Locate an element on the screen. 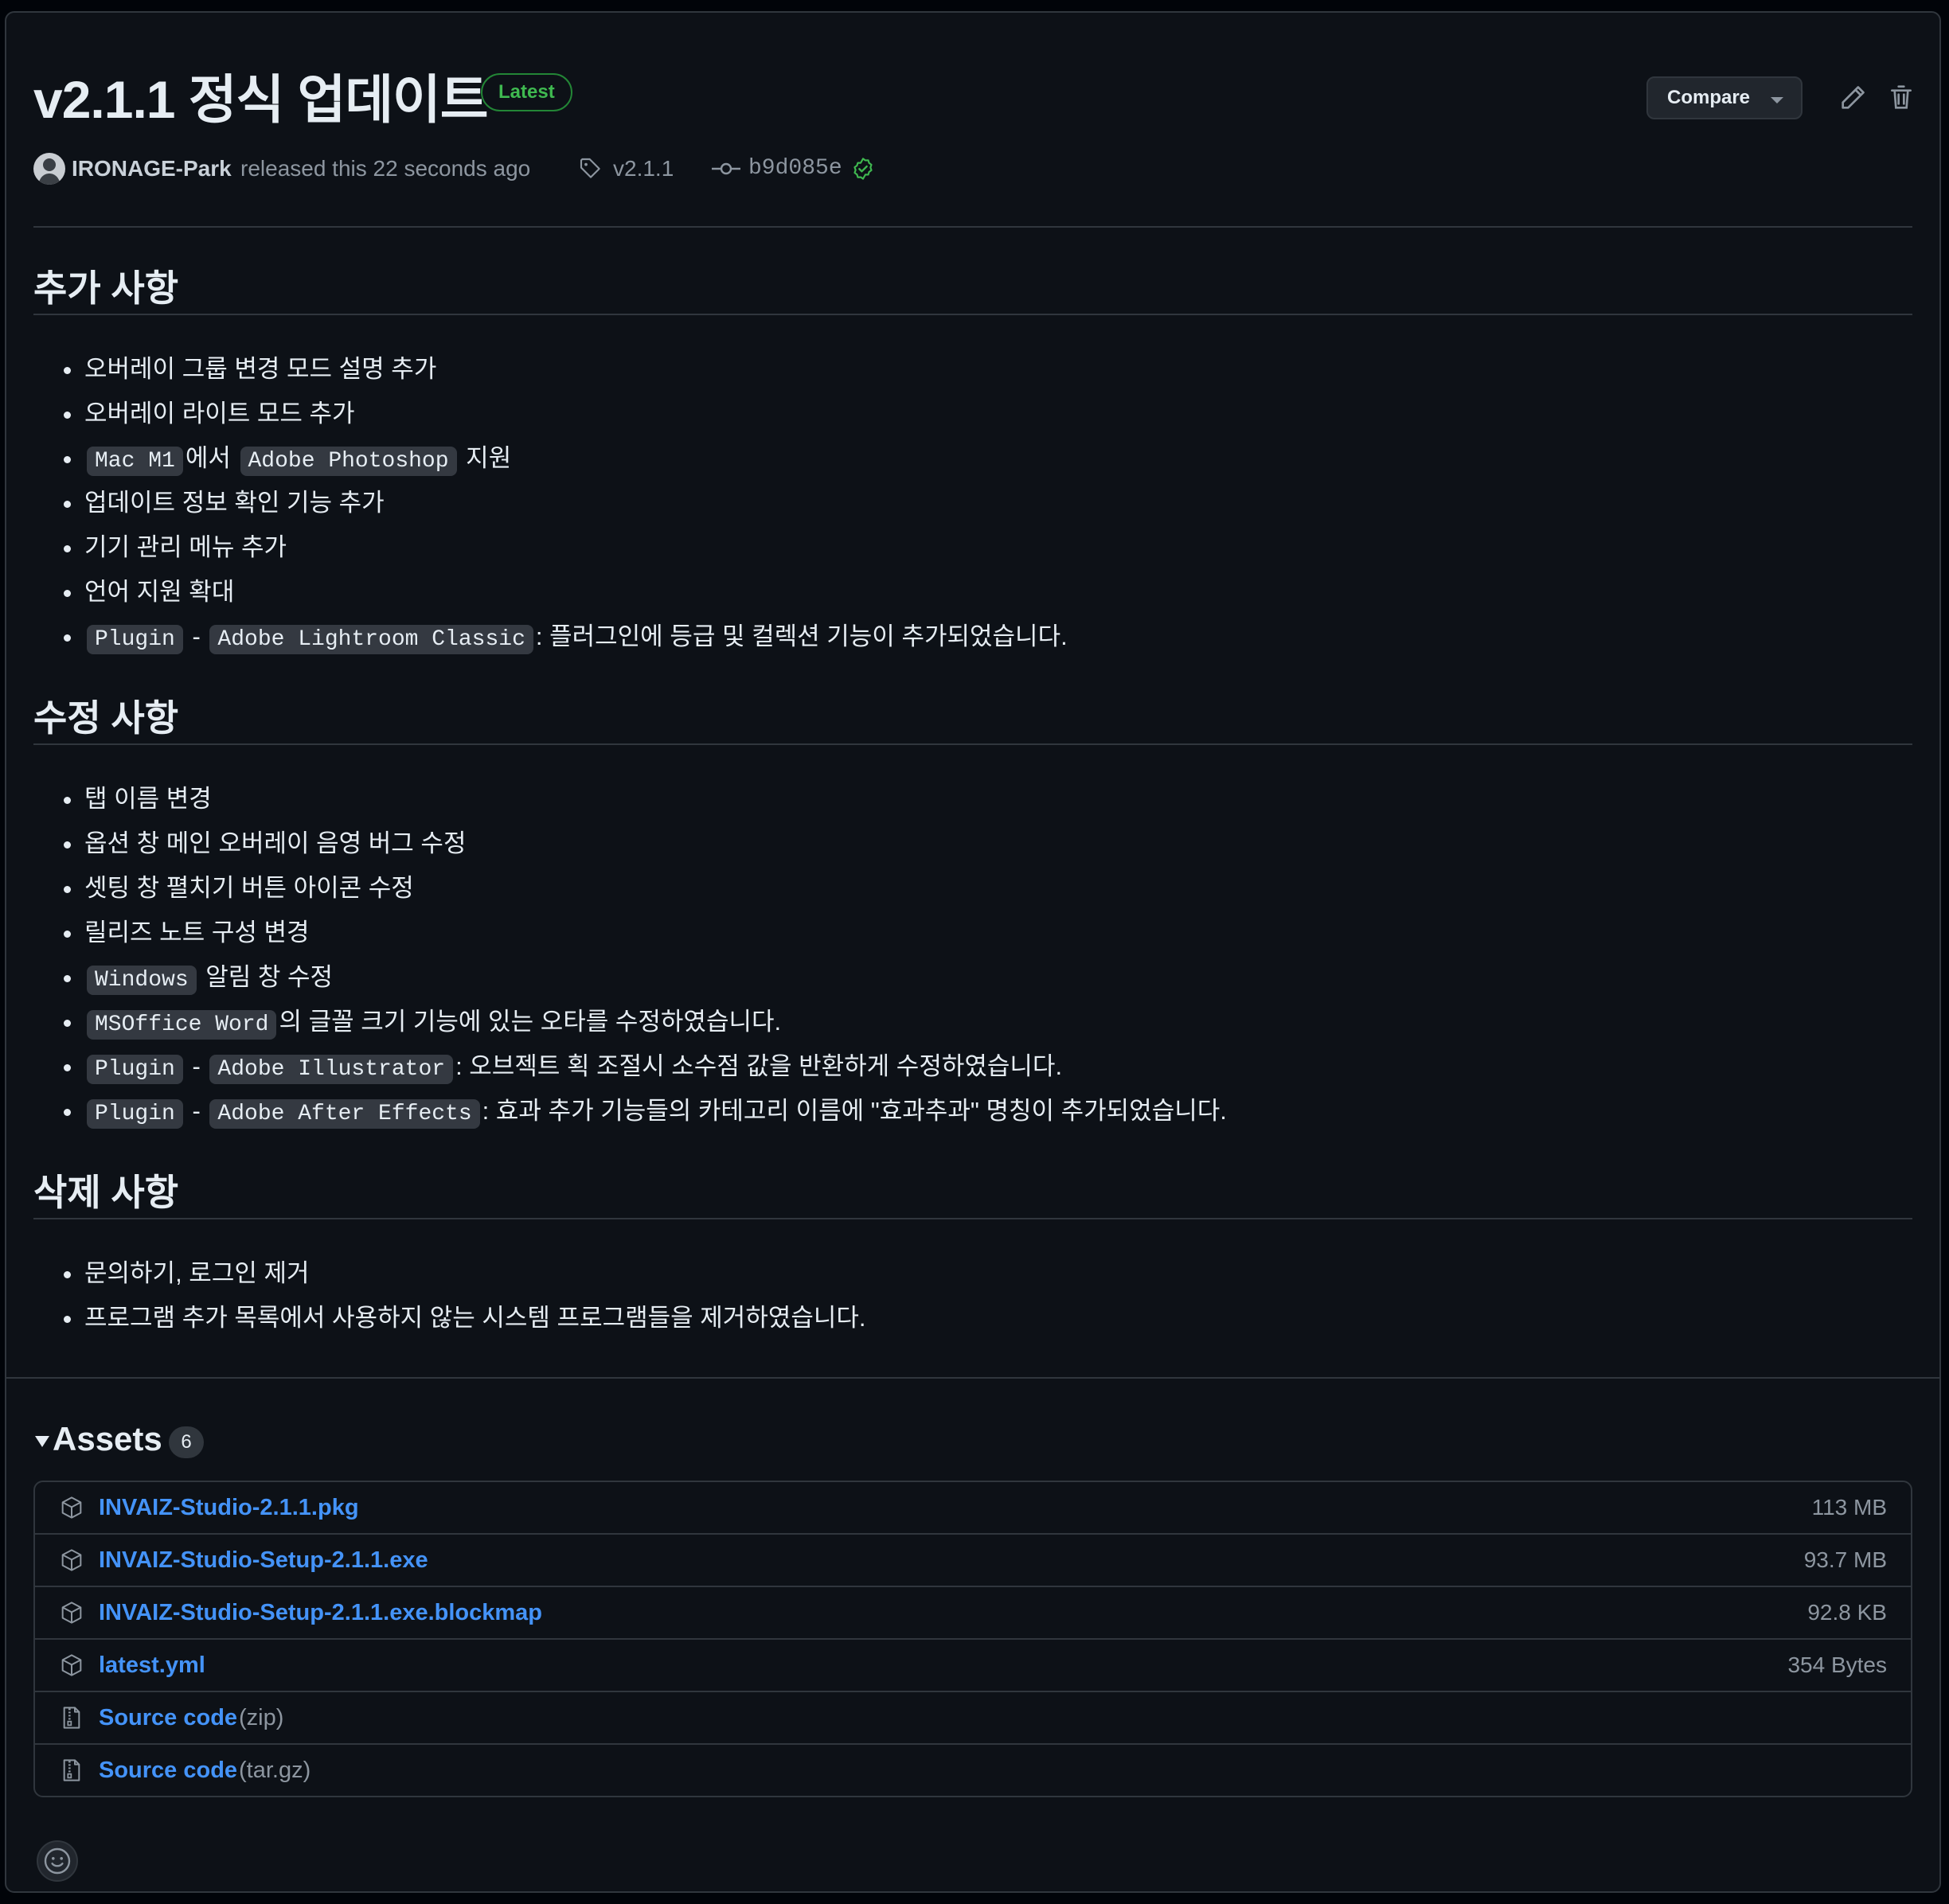 This screenshot has width=1949, height=1904. pencil-icon is located at coordinates (1853, 97).